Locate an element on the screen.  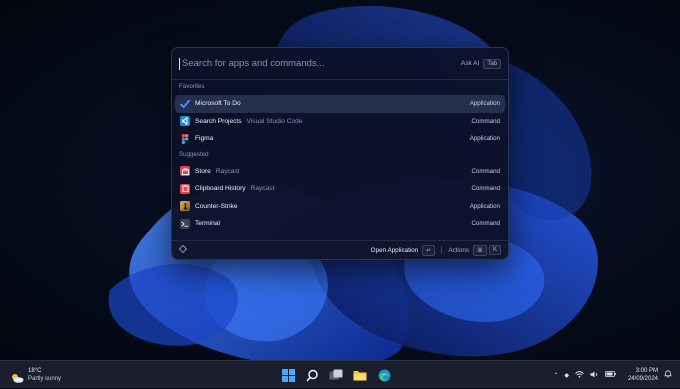
k-key-hint: K is located at coordinates (494, 250).